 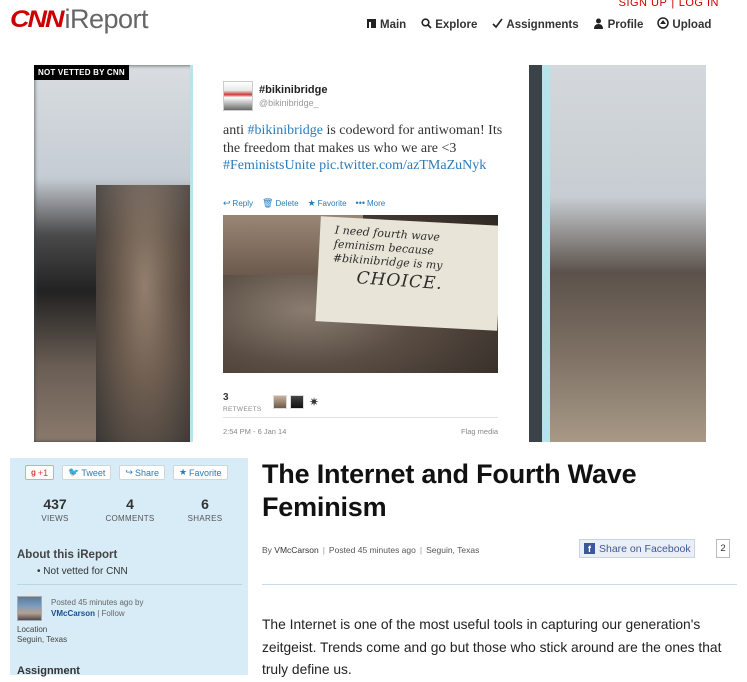 I want to click on tweet-text-part: anti, so click(x=235, y=130).